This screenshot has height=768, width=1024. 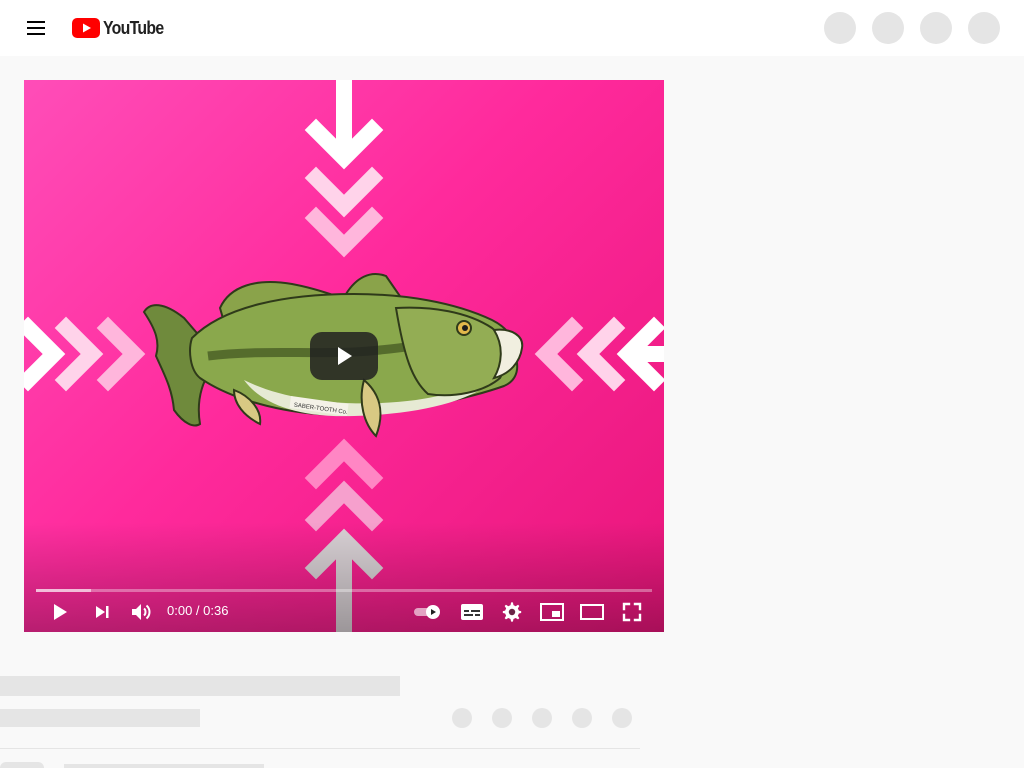 I want to click on fullscreen-button, so click(x=632, y=612).